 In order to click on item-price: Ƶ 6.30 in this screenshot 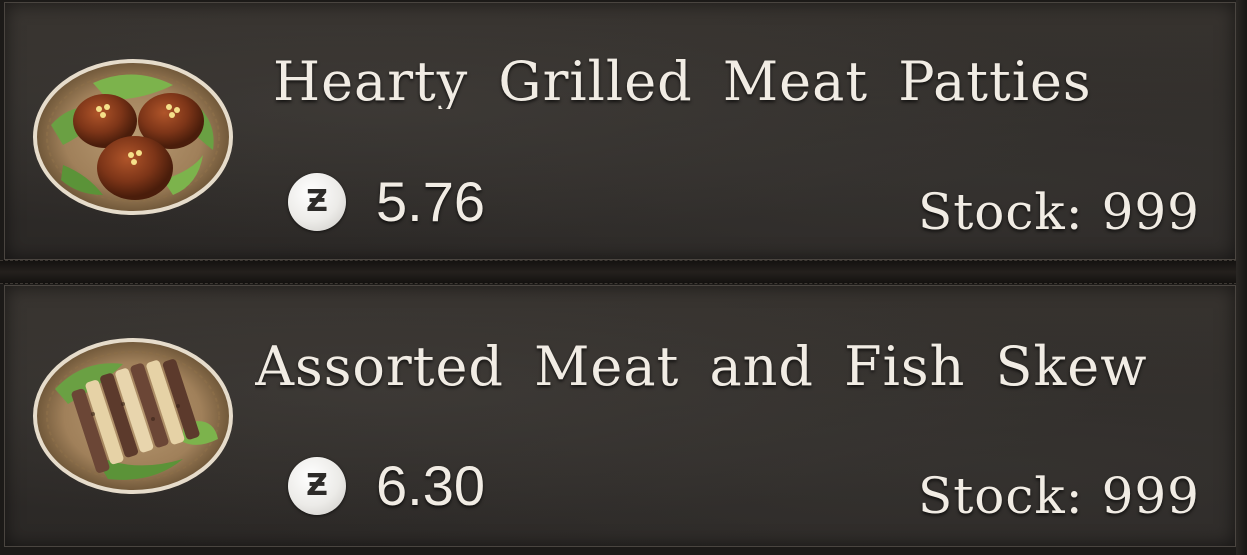, I will do `click(386, 486)`.